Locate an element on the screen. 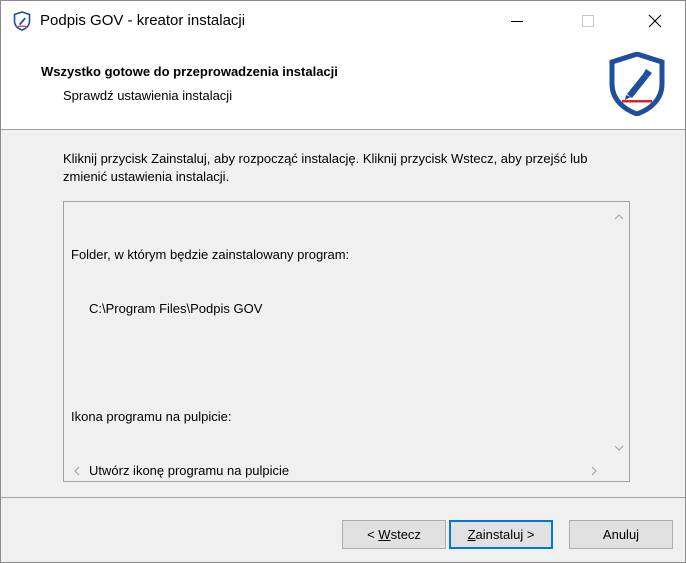  vertical-scrollbar is located at coordinates (618, 331).